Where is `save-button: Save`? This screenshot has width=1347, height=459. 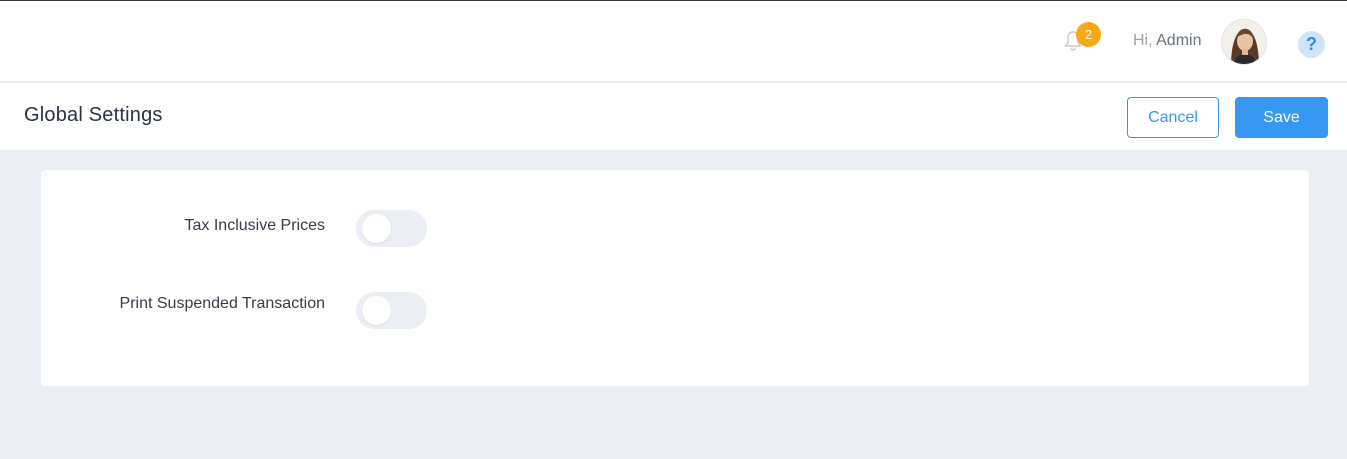
save-button: Save is located at coordinates (1281, 117).